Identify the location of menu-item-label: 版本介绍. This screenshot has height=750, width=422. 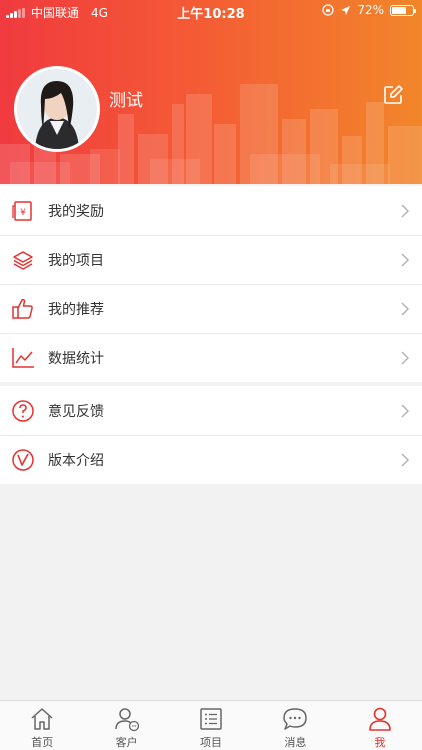
(76, 460).